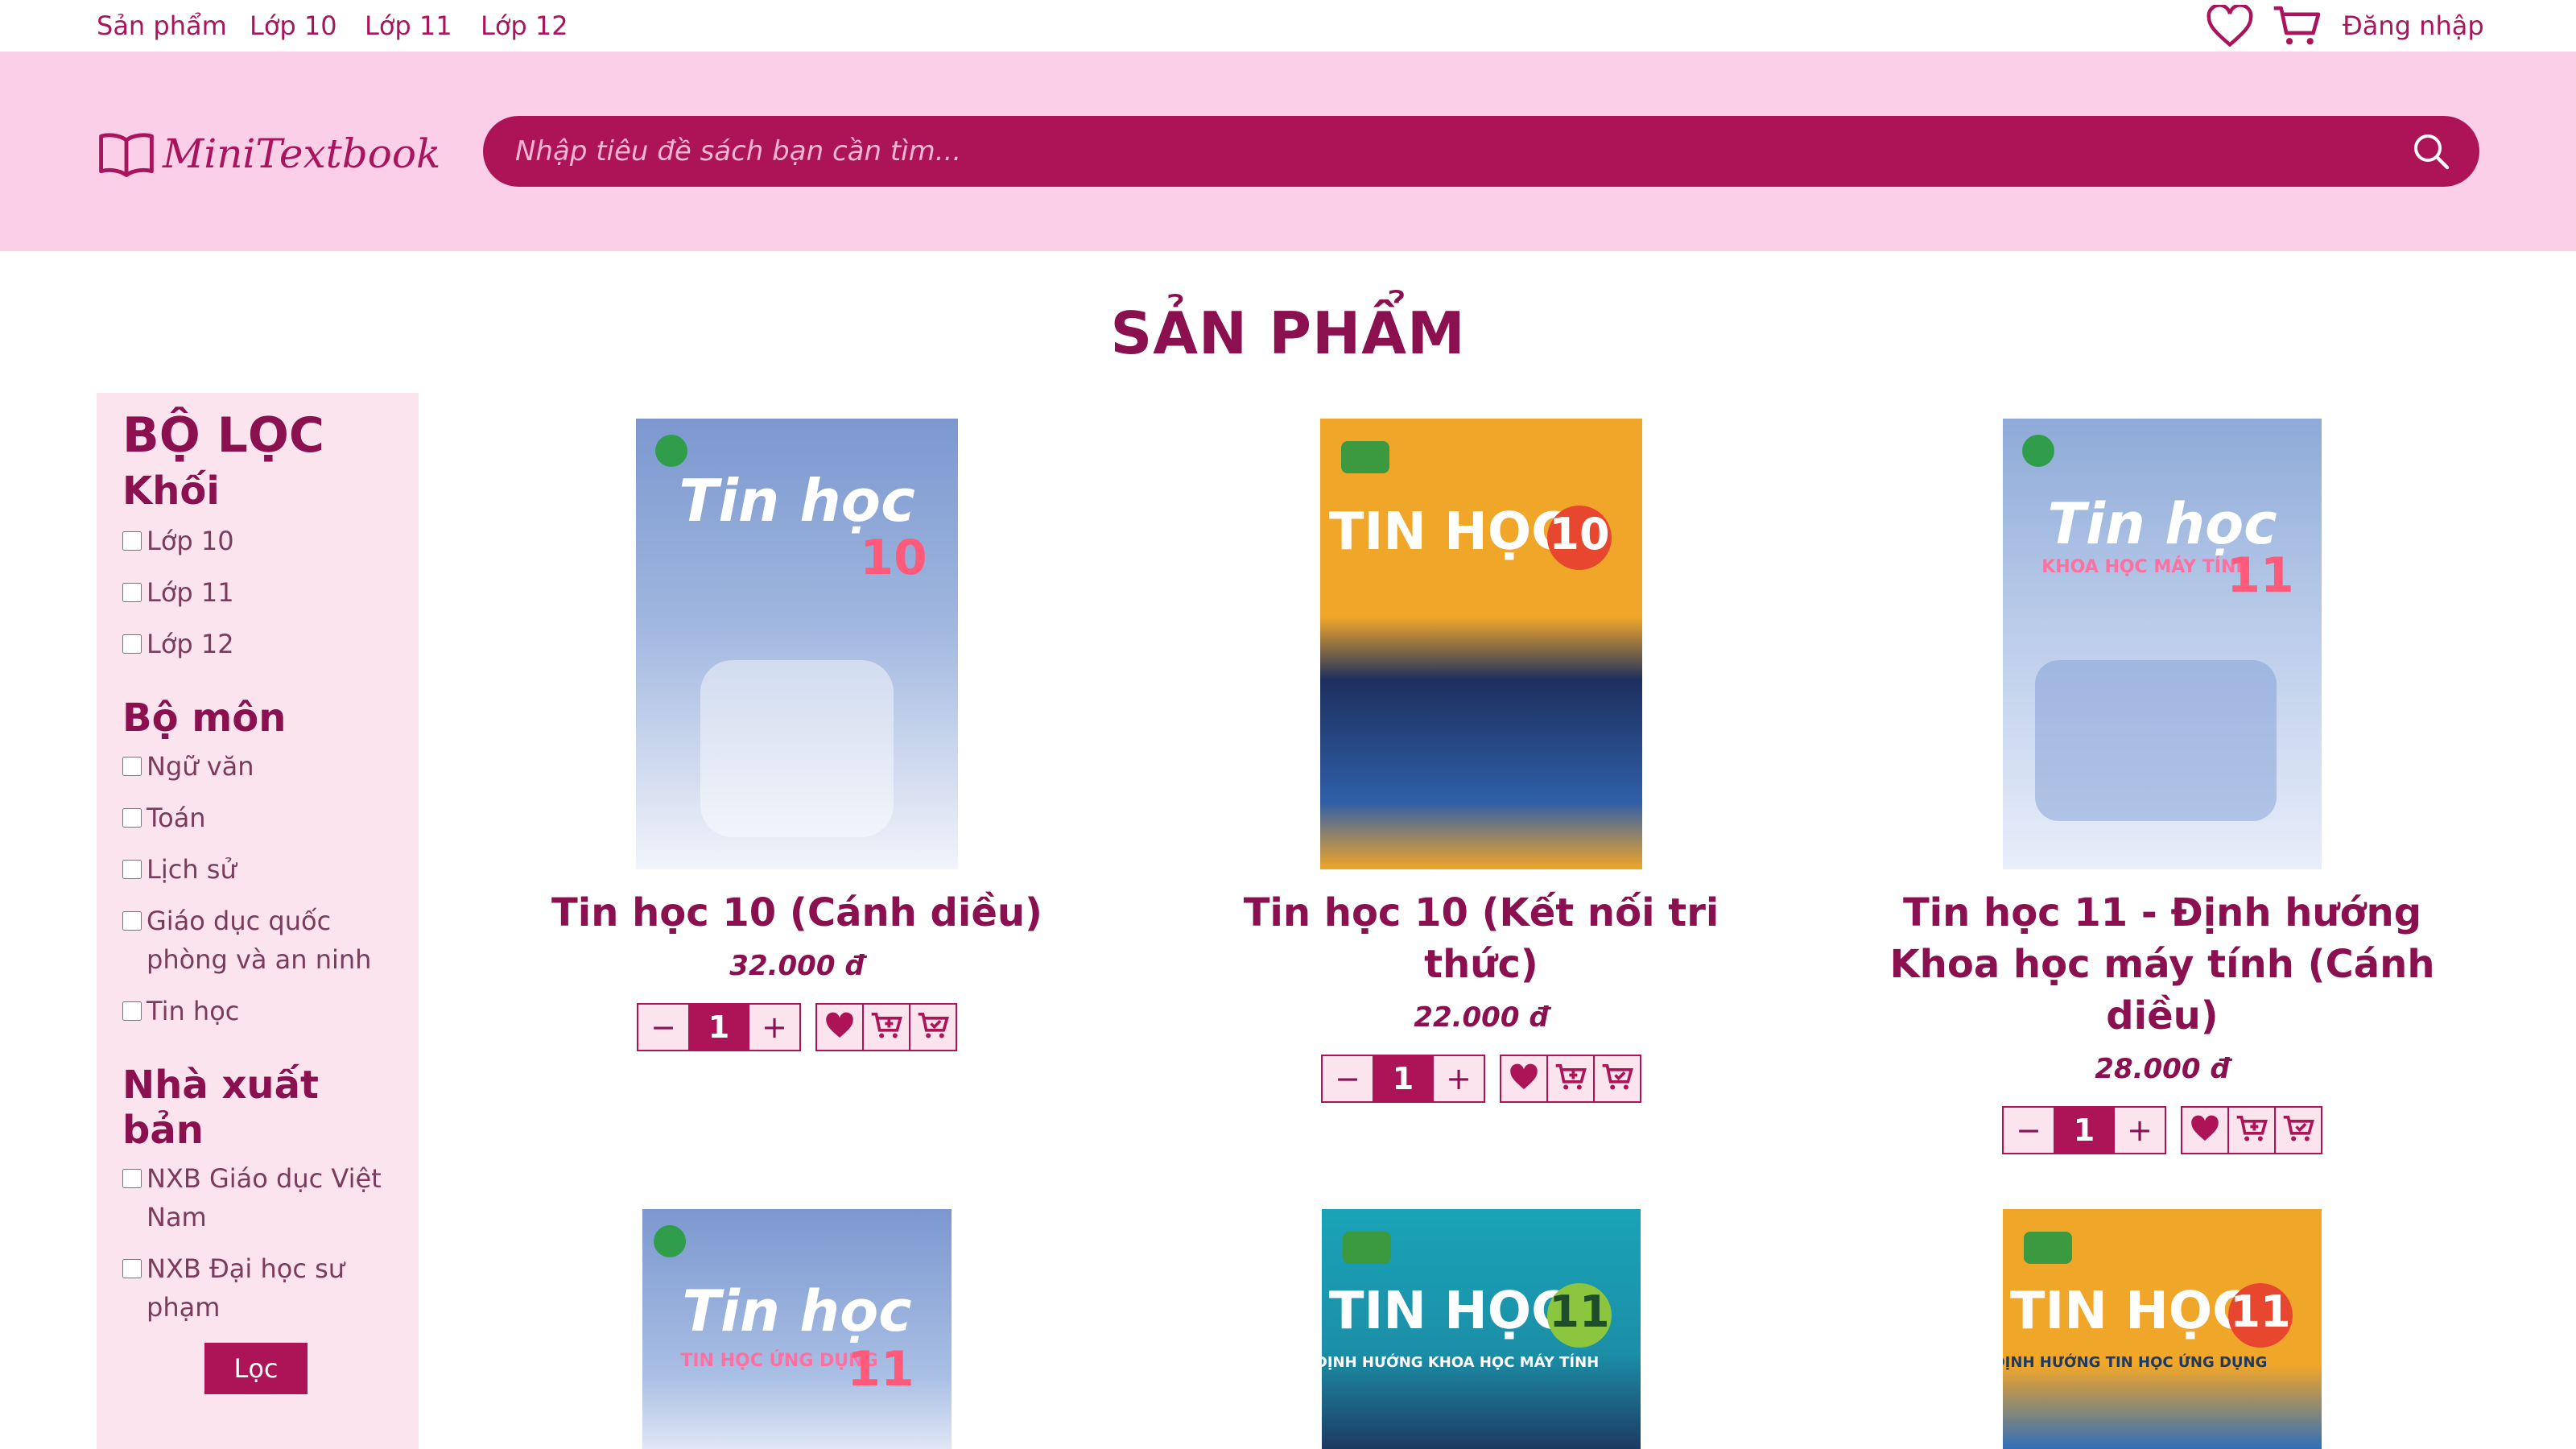 The width and height of the screenshot is (2576, 1449). What do you see at coordinates (126, 153) in the screenshot?
I see `book-icon` at bounding box center [126, 153].